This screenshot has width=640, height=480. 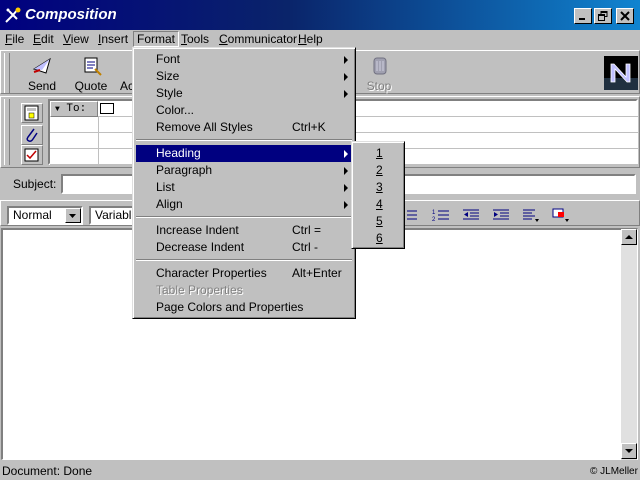 I want to click on menu-view: View, so click(x=76, y=39).